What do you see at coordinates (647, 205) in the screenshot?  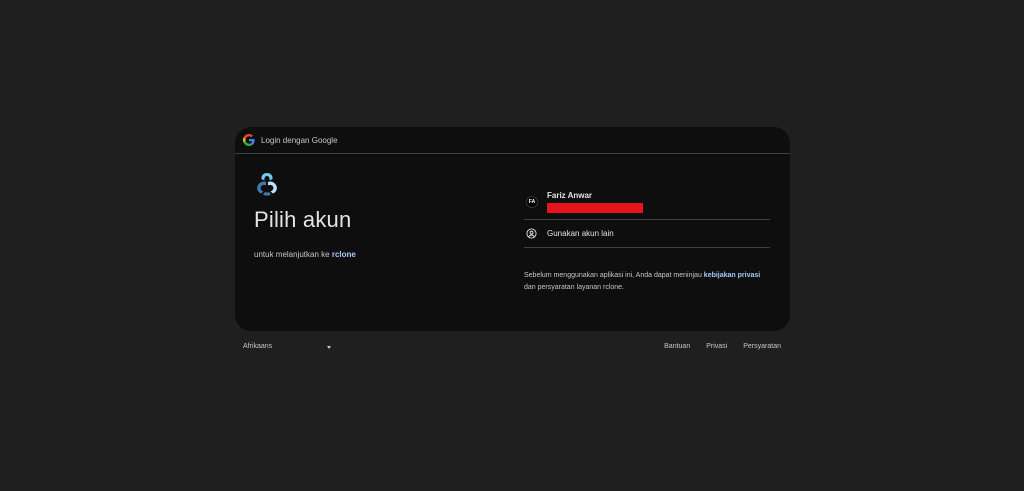 I see `account-item: FA Fariz Anwar` at bounding box center [647, 205].